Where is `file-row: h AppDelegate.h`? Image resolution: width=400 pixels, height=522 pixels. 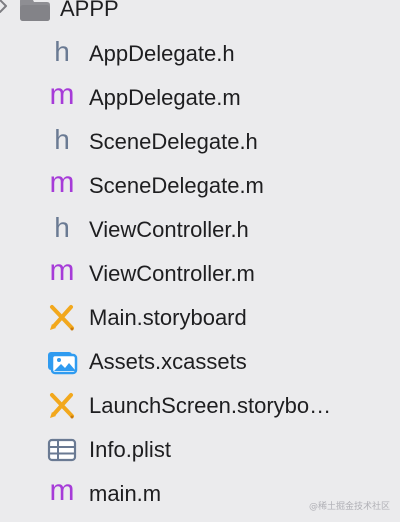
file-row: h AppDelegate.h is located at coordinates (200, 54).